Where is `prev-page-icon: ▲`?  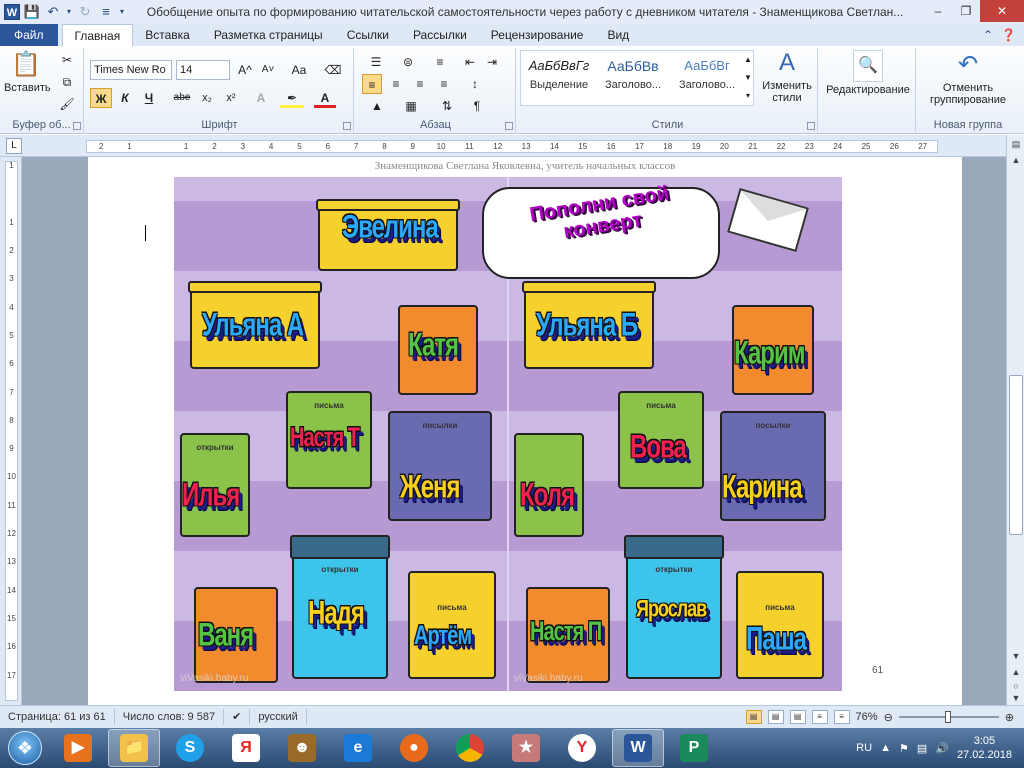
prev-page-icon: ▲ is located at coordinates (1016, 672).